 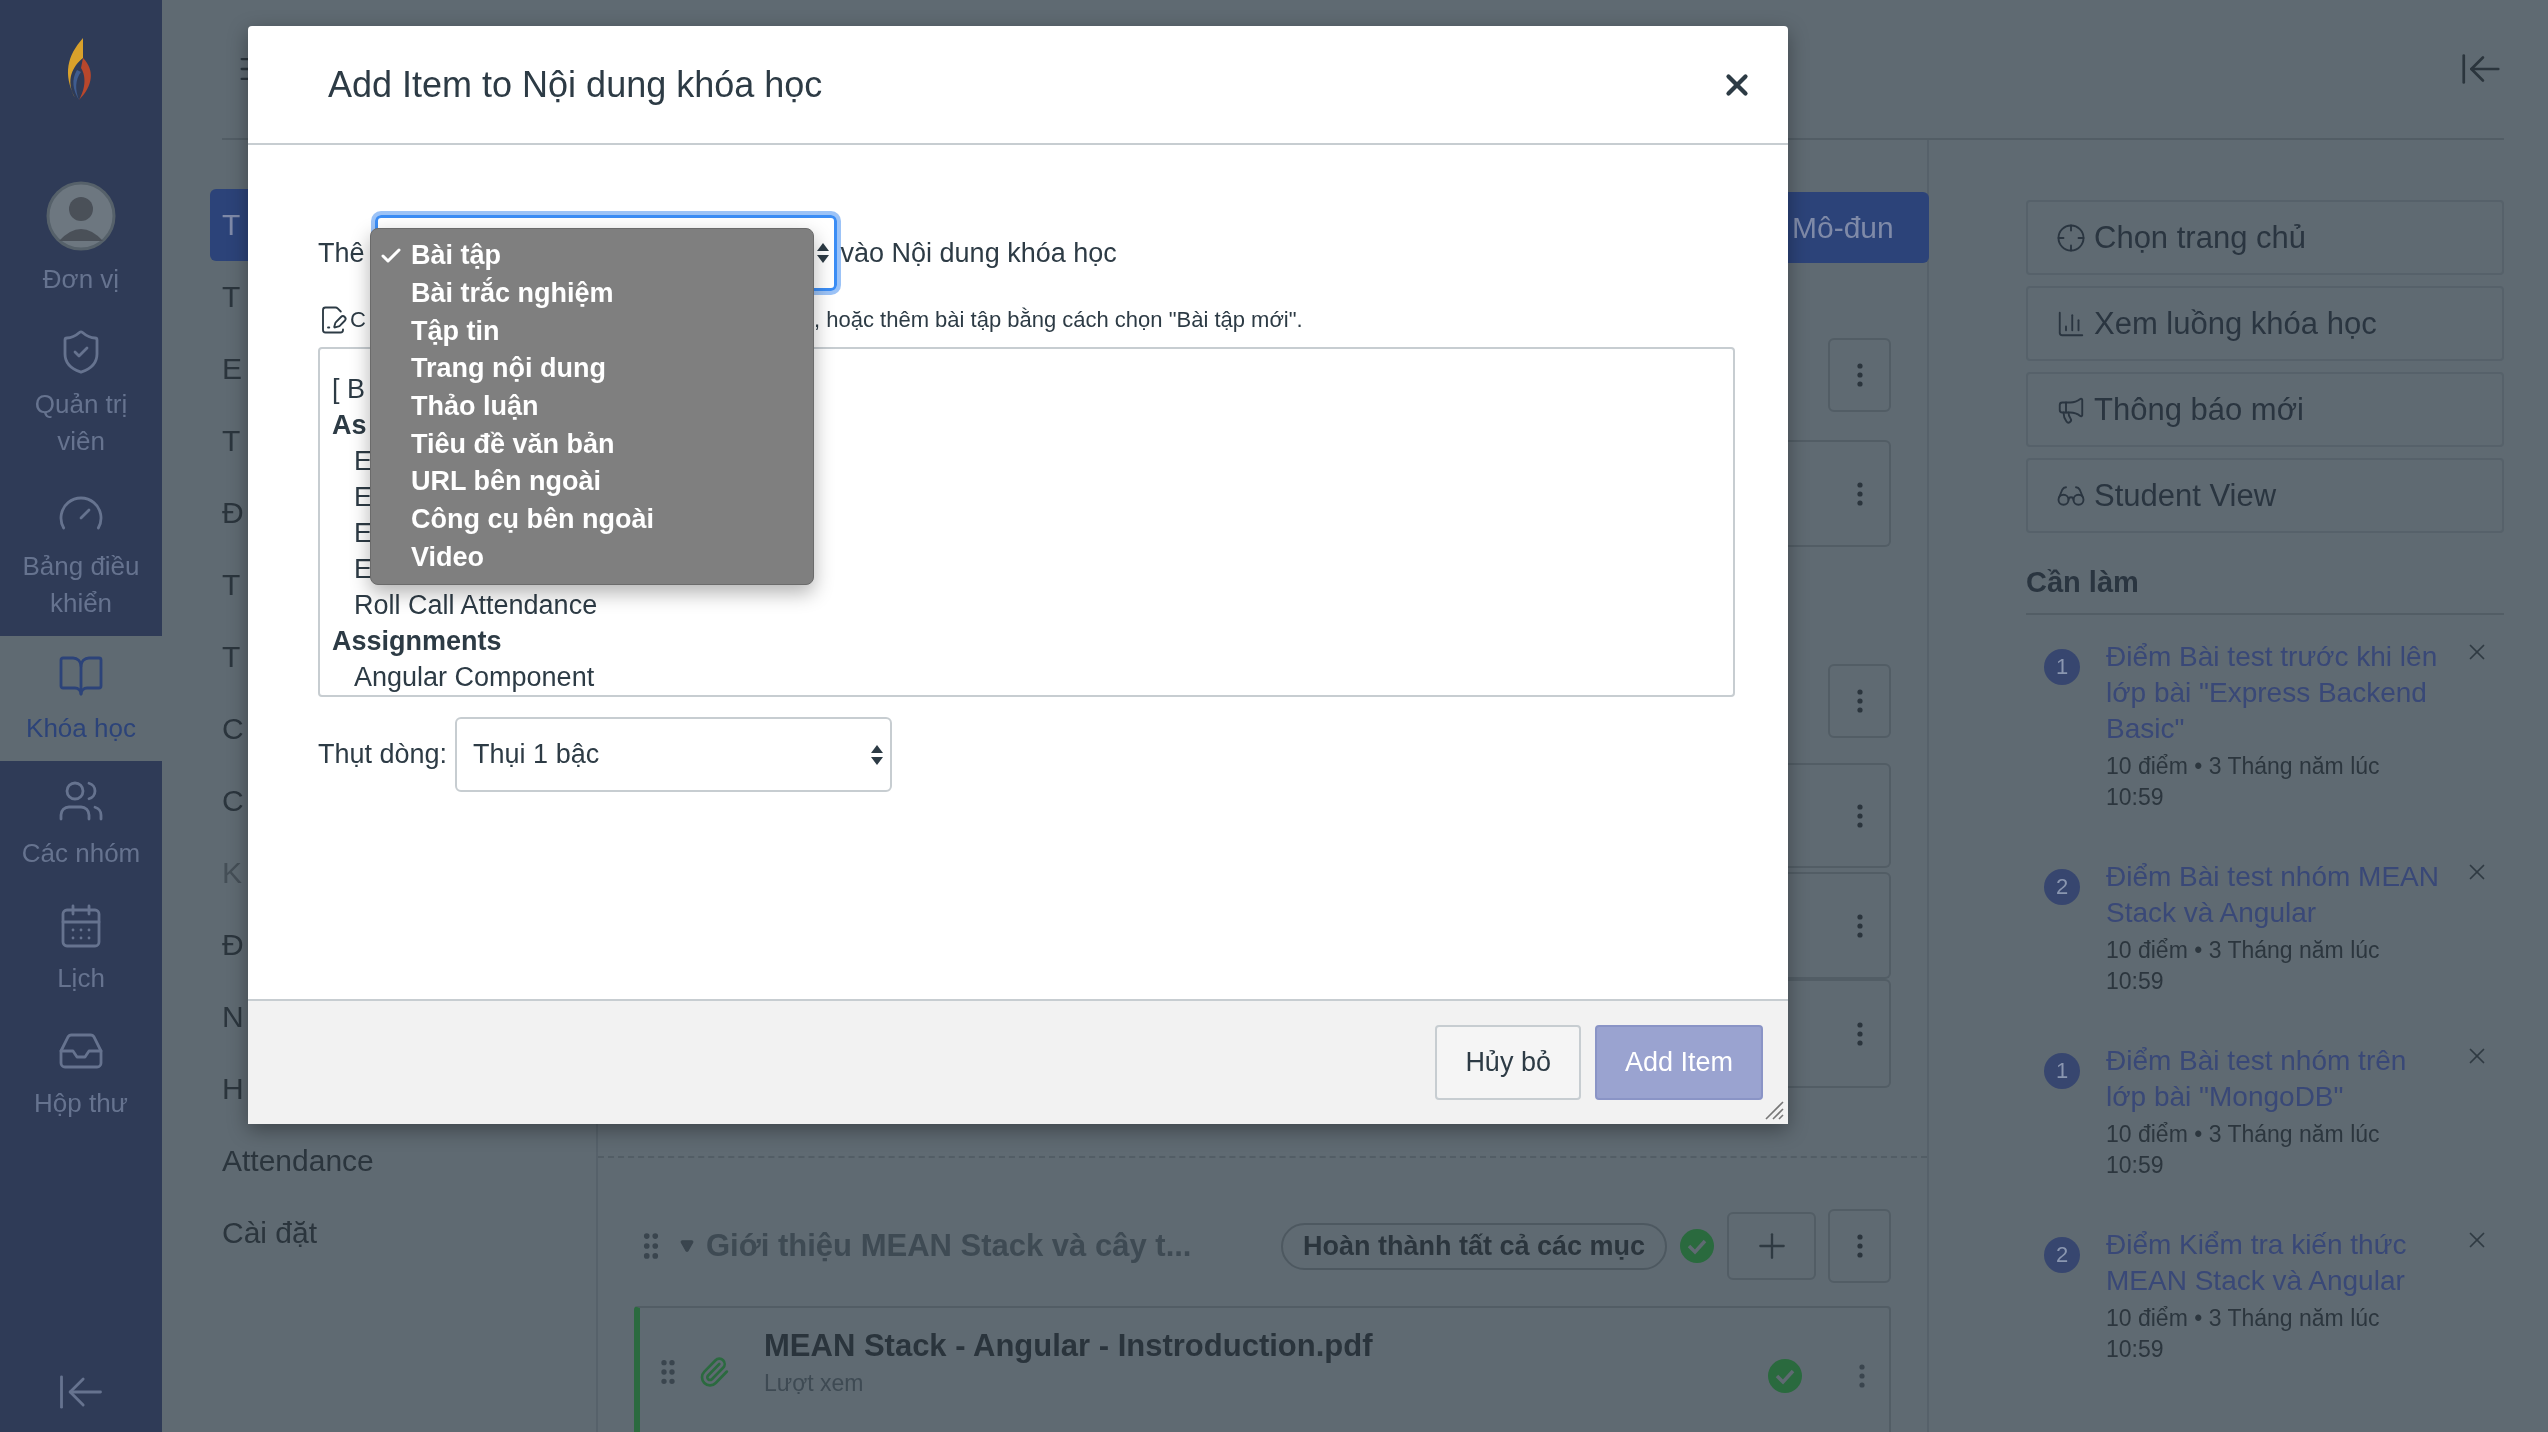 What do you see at coordinates (1058, 320) in the screenshot?
I see `hint-text: , hoặc thêm bài tập bằng cách chọn "Bài tập mới".` at bounding box center [1058, 320].